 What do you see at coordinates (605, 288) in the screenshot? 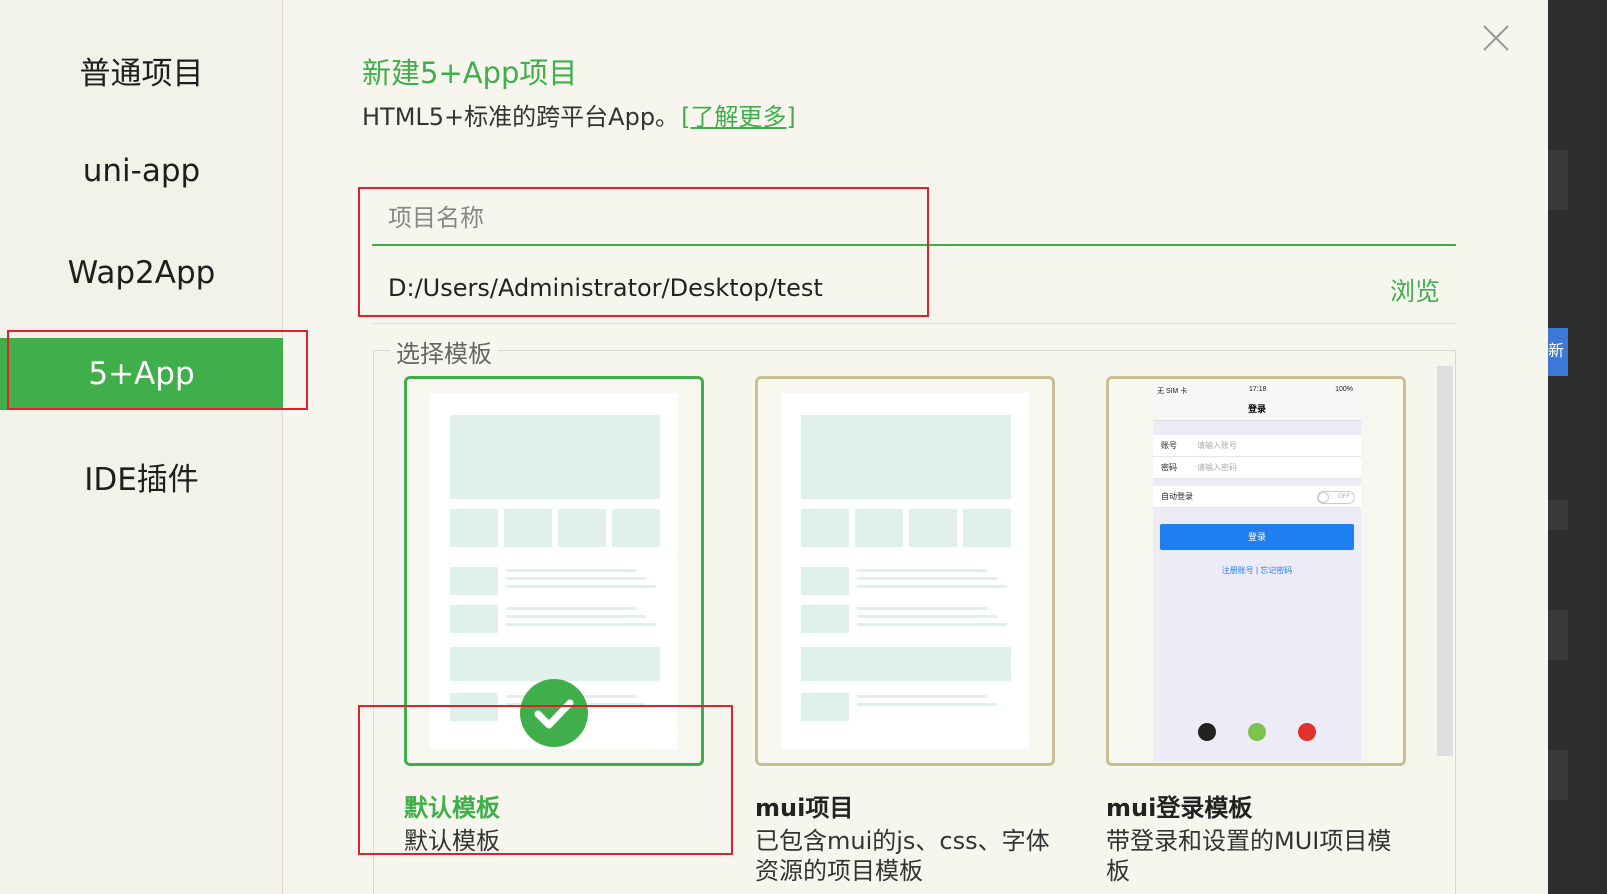
I see `project-path-field: D:/Users/Administrator/Desktop/test` at bounding box center [605, 288].